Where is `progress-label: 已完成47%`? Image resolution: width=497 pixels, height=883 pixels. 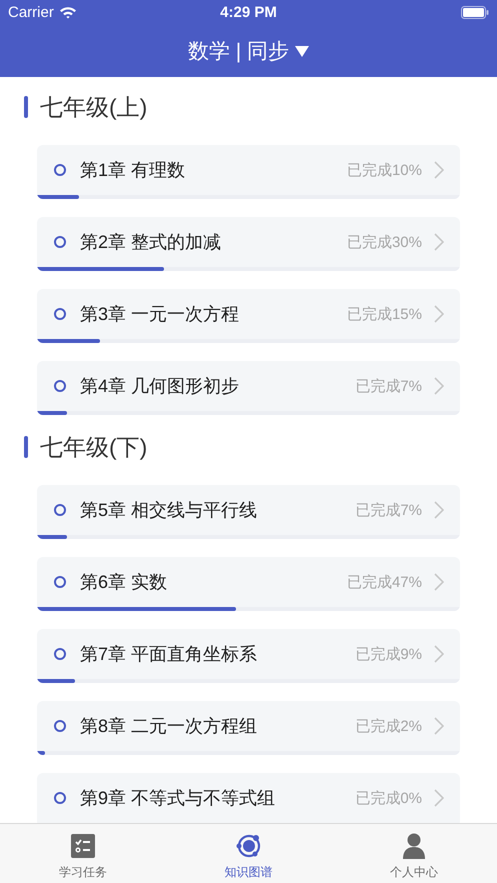
progress-label: 已完成47% is located at coordinates (384, 582).